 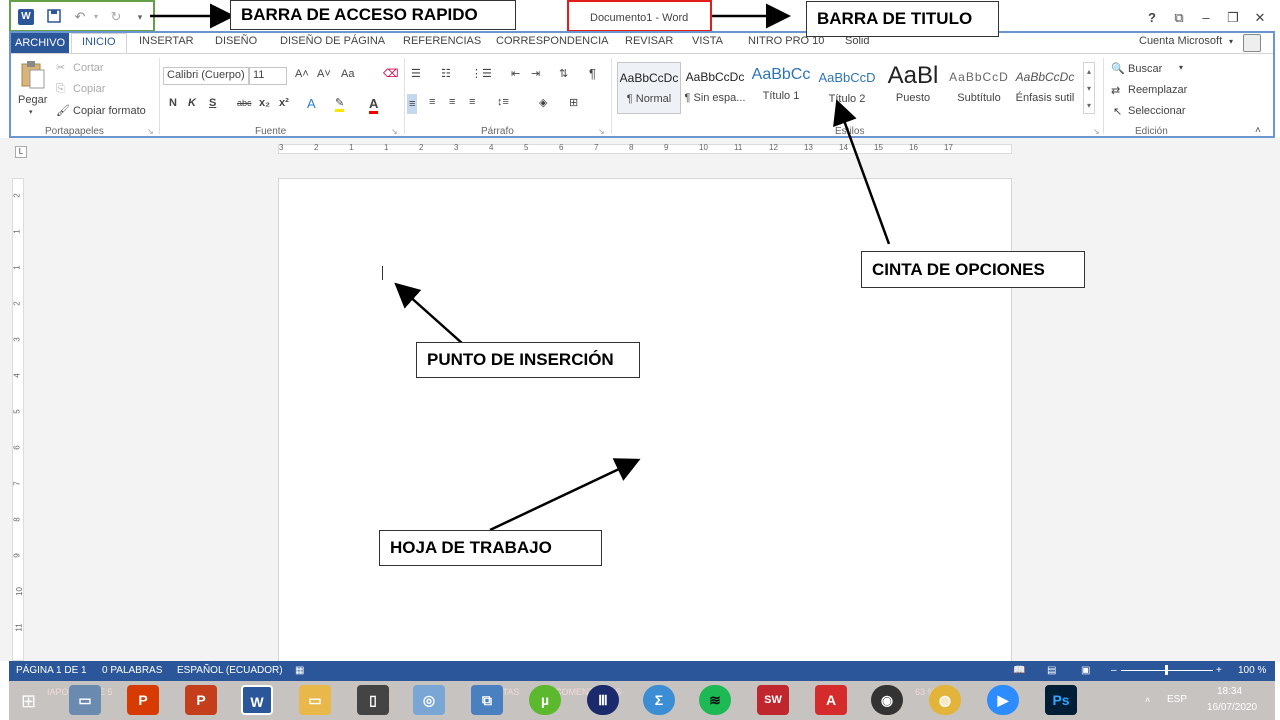 I want to click on callout-insertion: PUNTO DE INSERCIÓN, so click(x=528, y=360).